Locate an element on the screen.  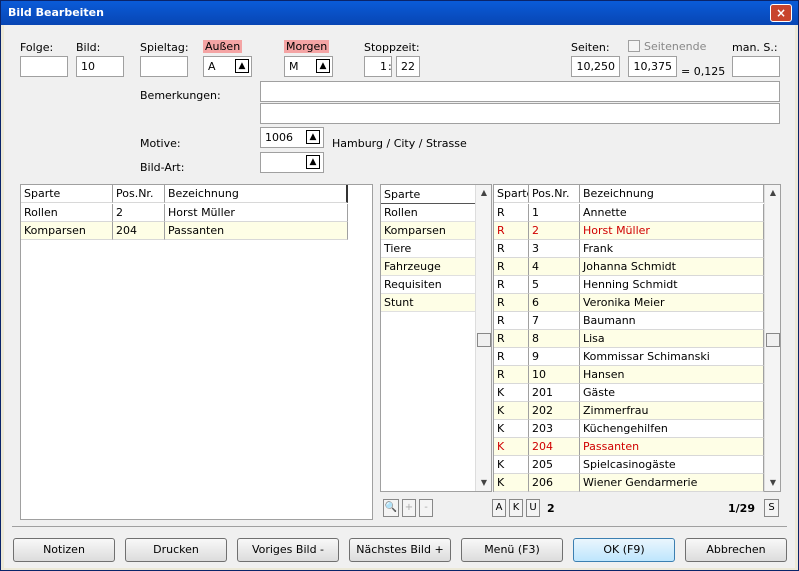
s-button: S is located at coordinates (771, 508).